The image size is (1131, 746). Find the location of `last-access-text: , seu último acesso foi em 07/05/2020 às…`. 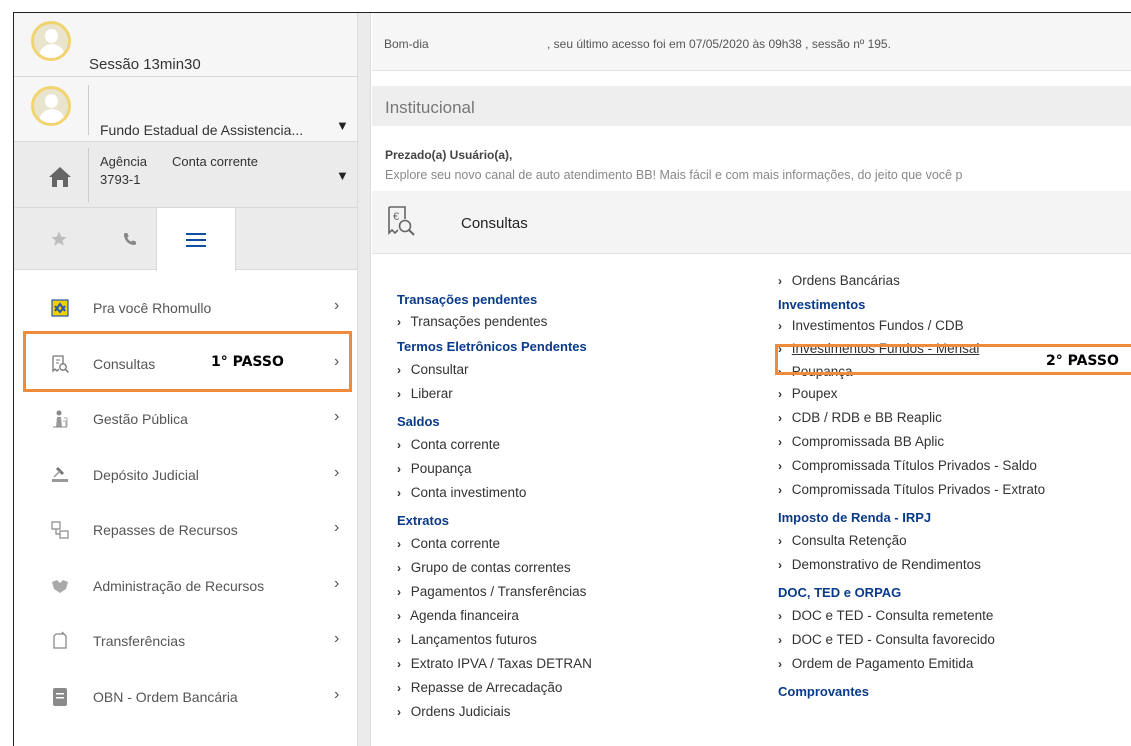

last-access-text: , seu último acesso foi em 07/05/2020 às… is located at coordinates (719, 44).